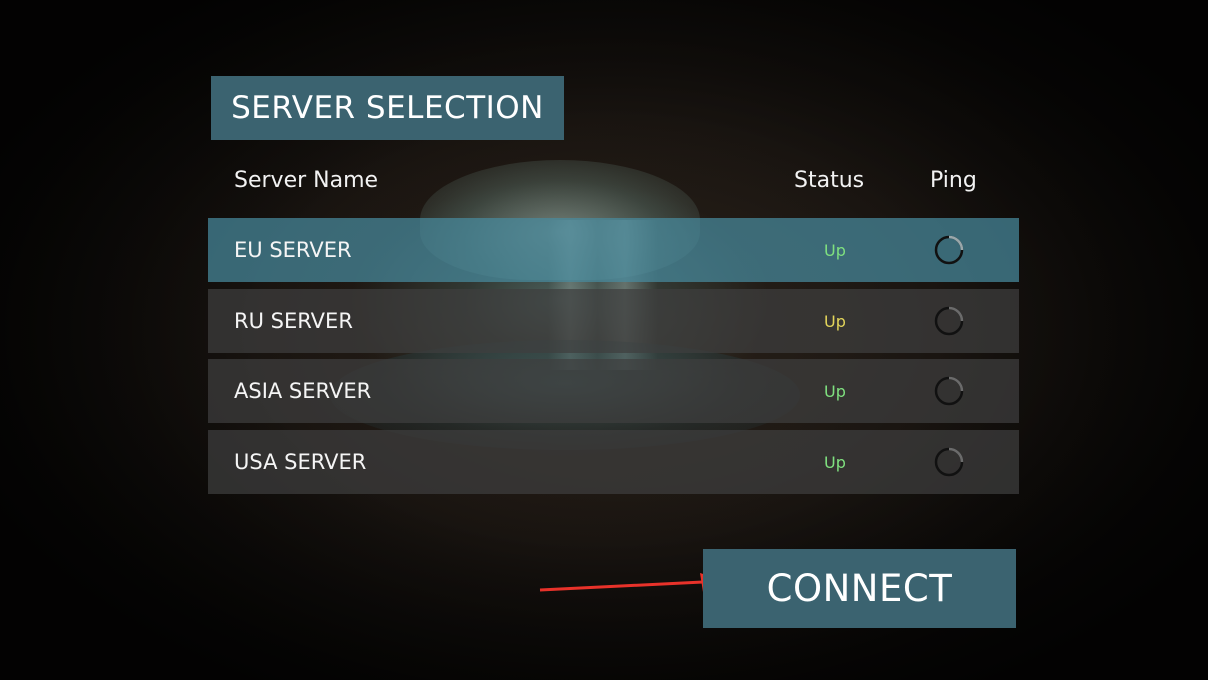 This screenshot has width=1208, height=680. Describe the element at coordinates (293, 250) in the screenshot. I see `server-name: EU SERVER` at that location.